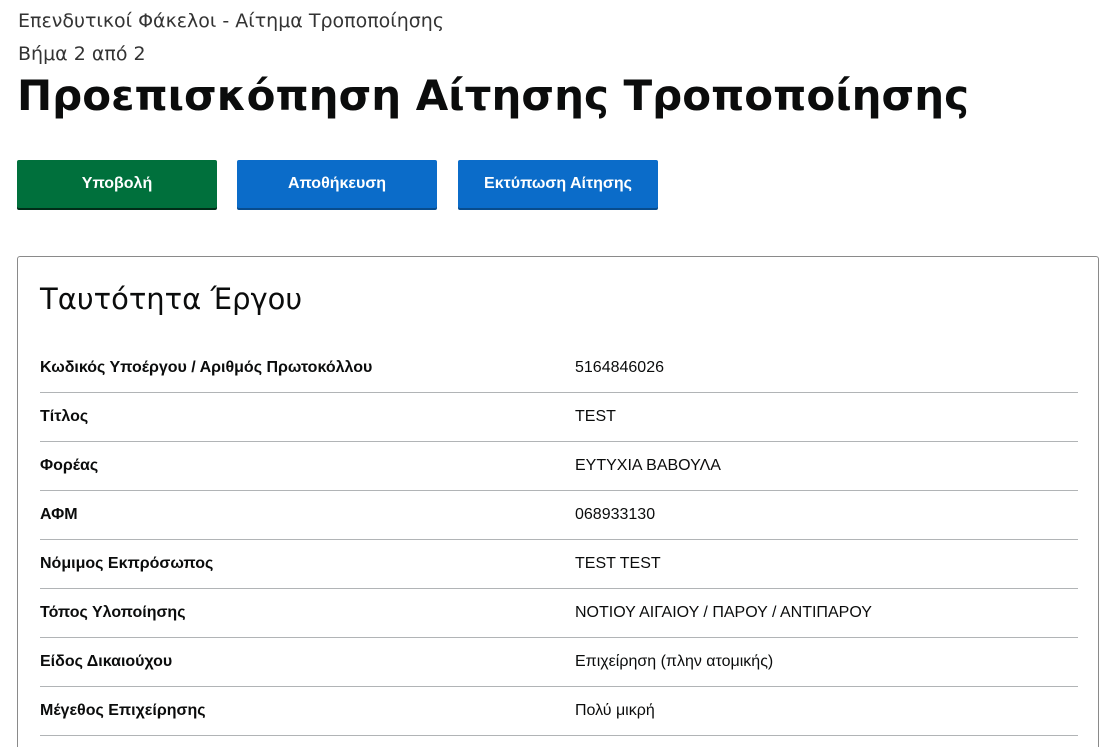  Describe the element at coordinates (127, 563) in the screenshot. I see `summary-key: Νόμιμος Εκπρόσωπος` at that location.